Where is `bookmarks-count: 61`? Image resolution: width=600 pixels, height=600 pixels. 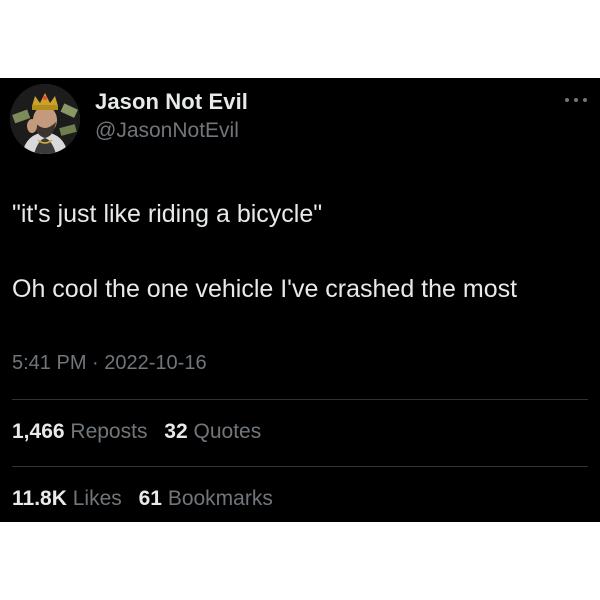
bookmarks-count: 61 is located at coordinates (150, 498).